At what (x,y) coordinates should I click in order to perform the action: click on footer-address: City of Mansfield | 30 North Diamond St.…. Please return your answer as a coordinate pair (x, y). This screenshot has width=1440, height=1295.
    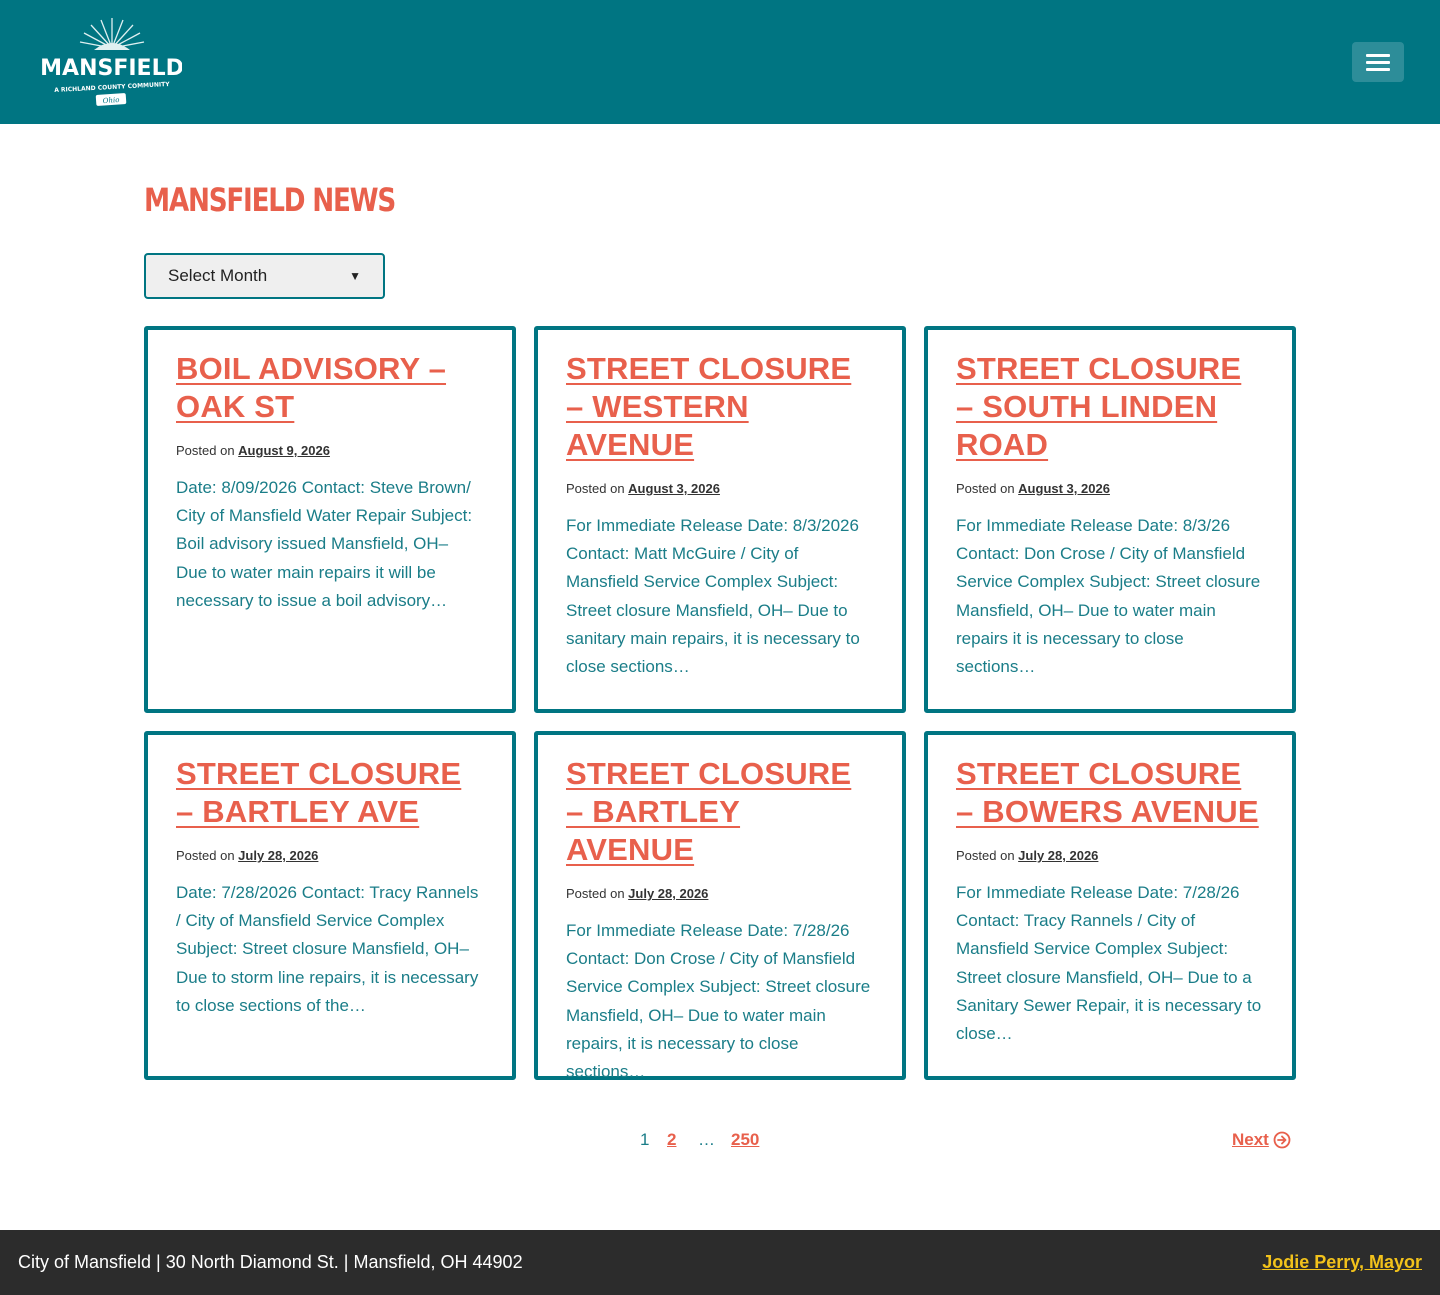
    Looking at the image, I should click on (270, 1262).